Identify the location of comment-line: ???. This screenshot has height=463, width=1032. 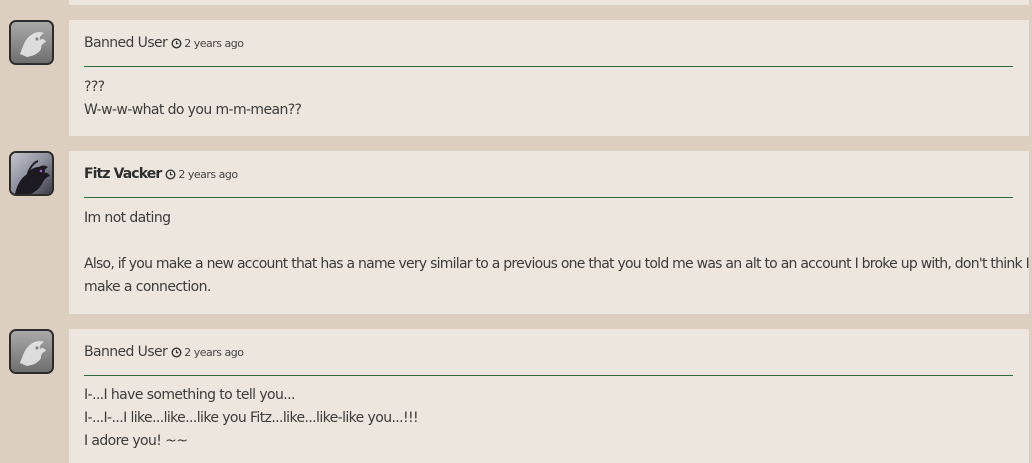
(94, 87).